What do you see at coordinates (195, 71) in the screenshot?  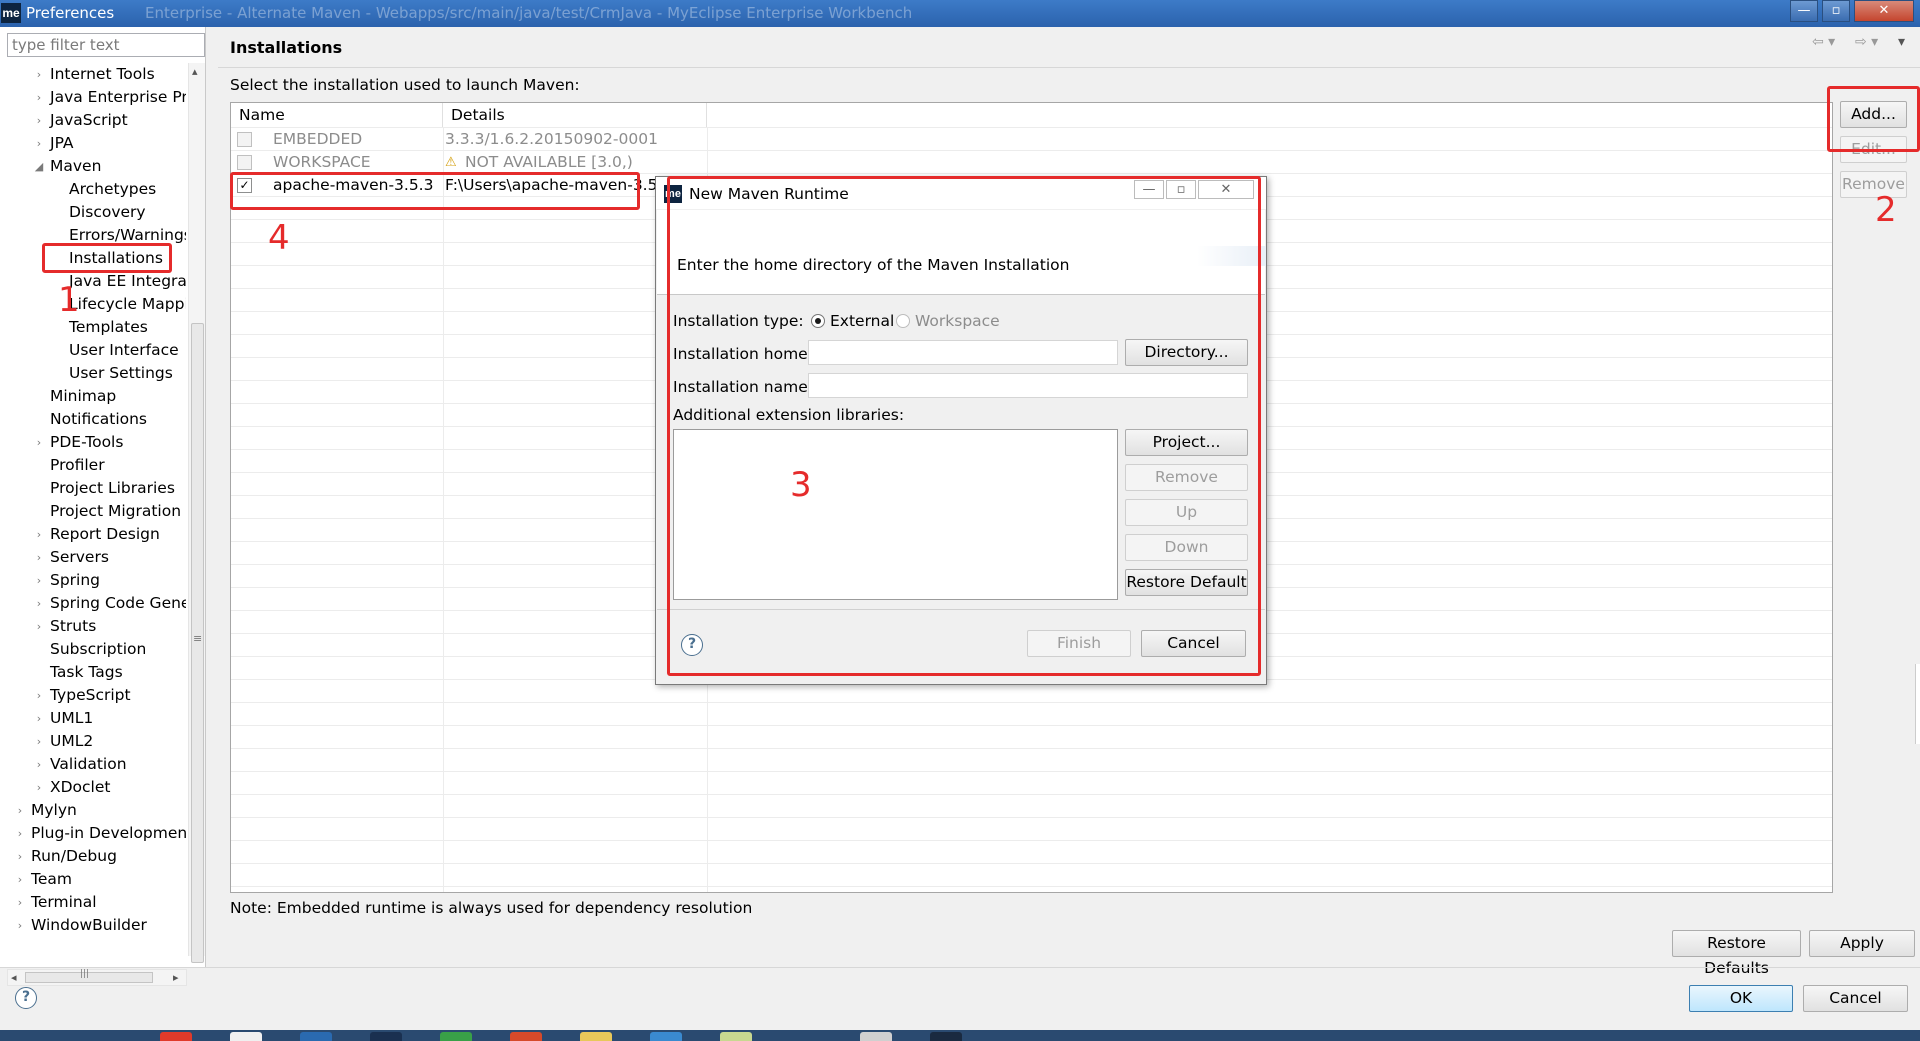 I see `scroll-up-icon: ▴` at bounding box center [195, 71].